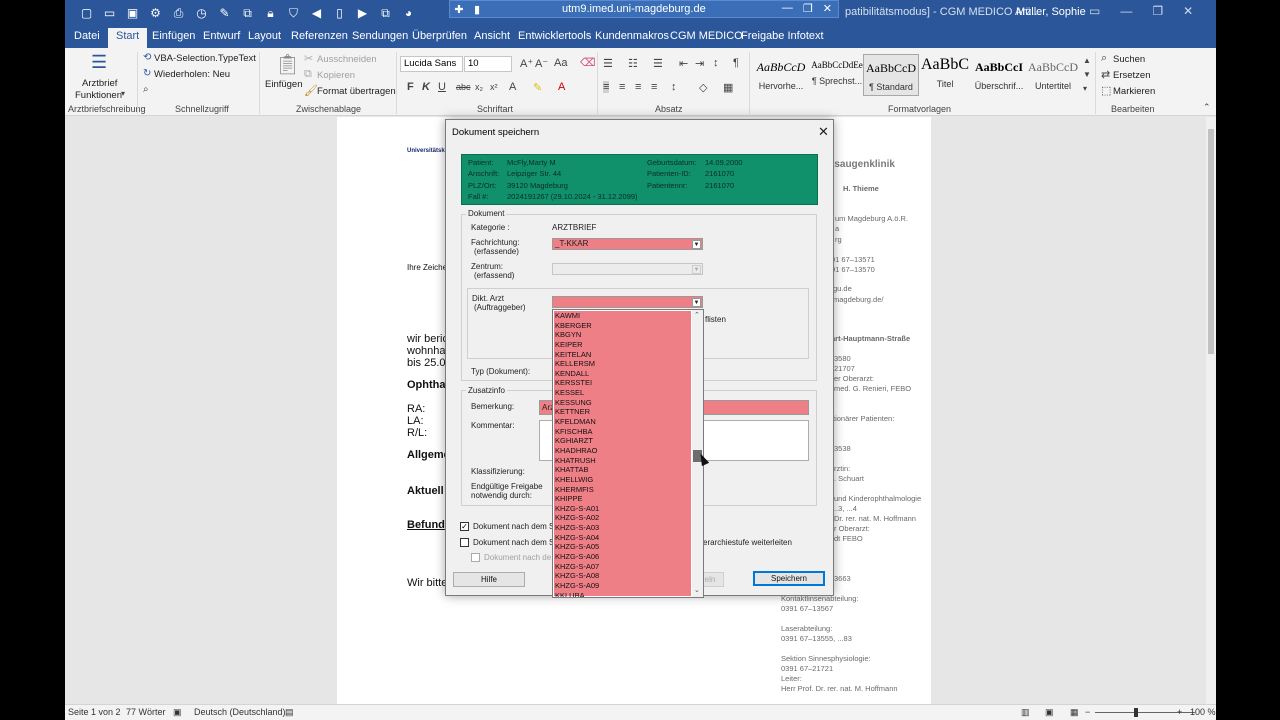 This screenshot has height=720, width=1280. I want to click on new-document-icon: ▢, so click(86, 13).